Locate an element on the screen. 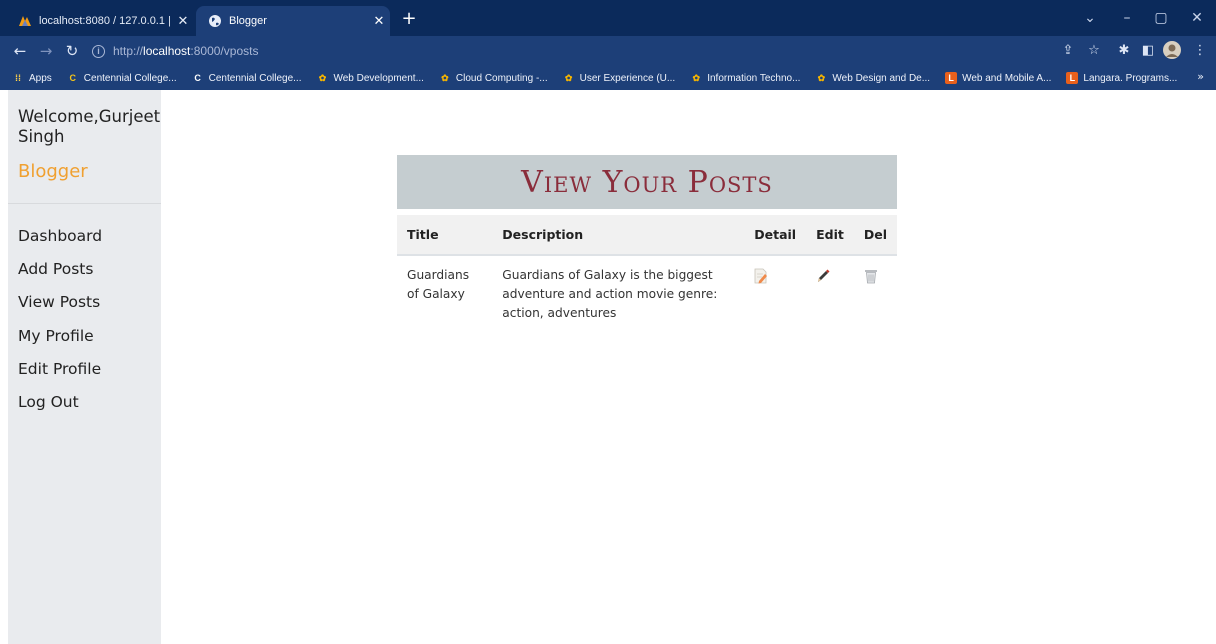 This screenshot has width=1216, height=644. bookmark-star-icon: ☆ is located at coordinates (1094, 51).